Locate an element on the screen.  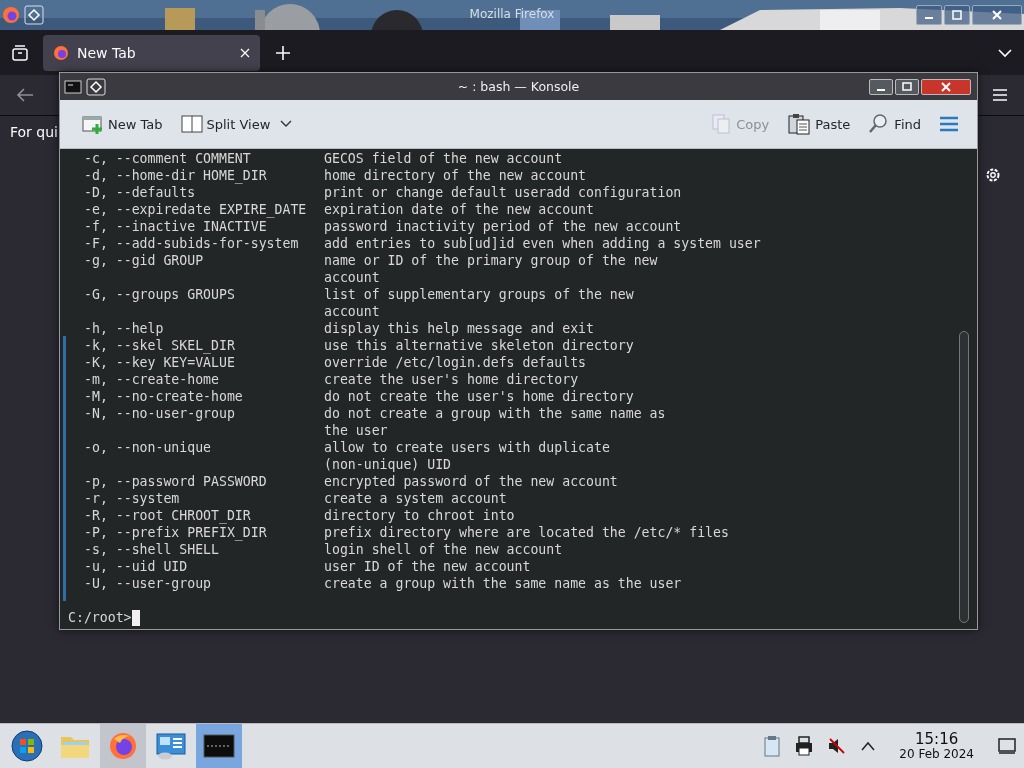
scrollbar-thumb is located at coordinates (964, 477).